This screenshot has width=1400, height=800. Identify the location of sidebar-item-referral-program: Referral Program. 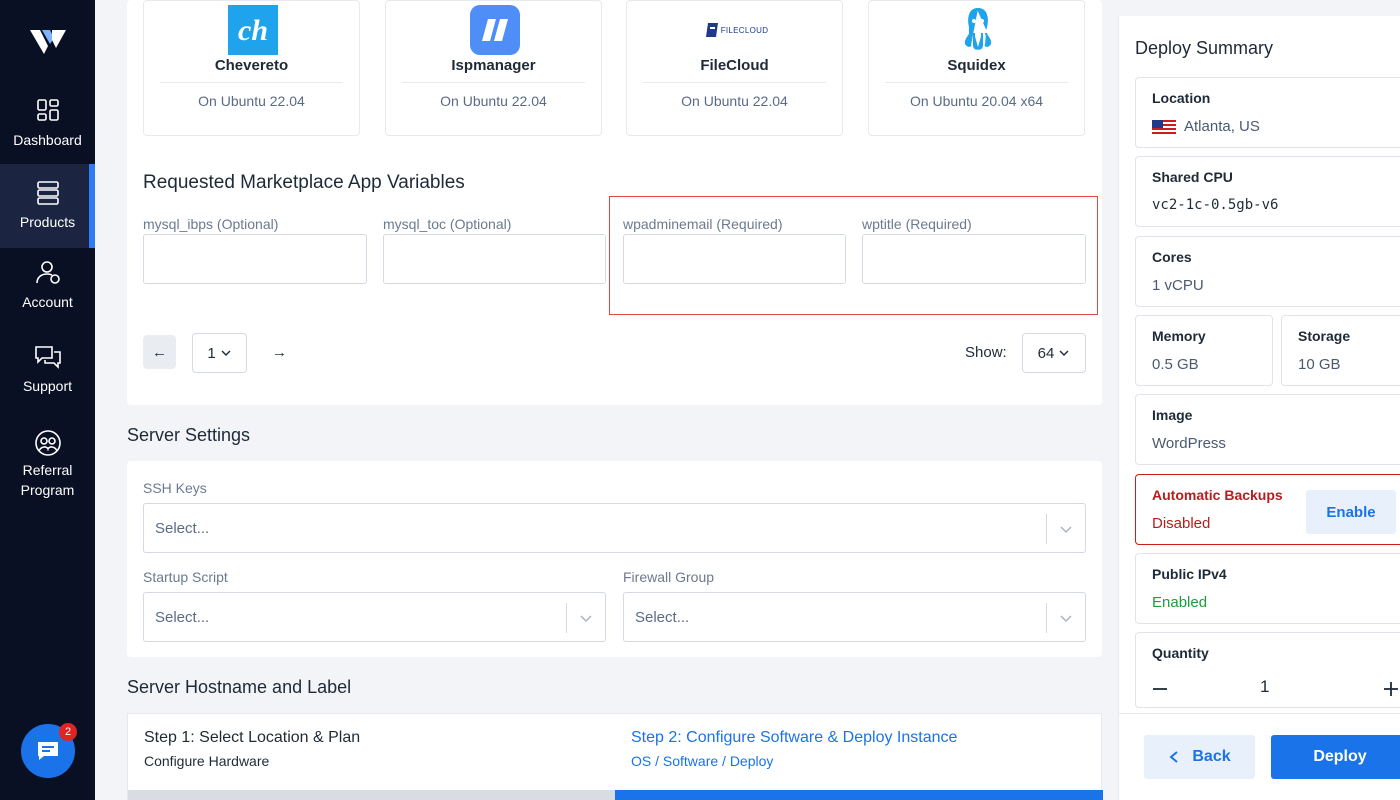
(47, 468).